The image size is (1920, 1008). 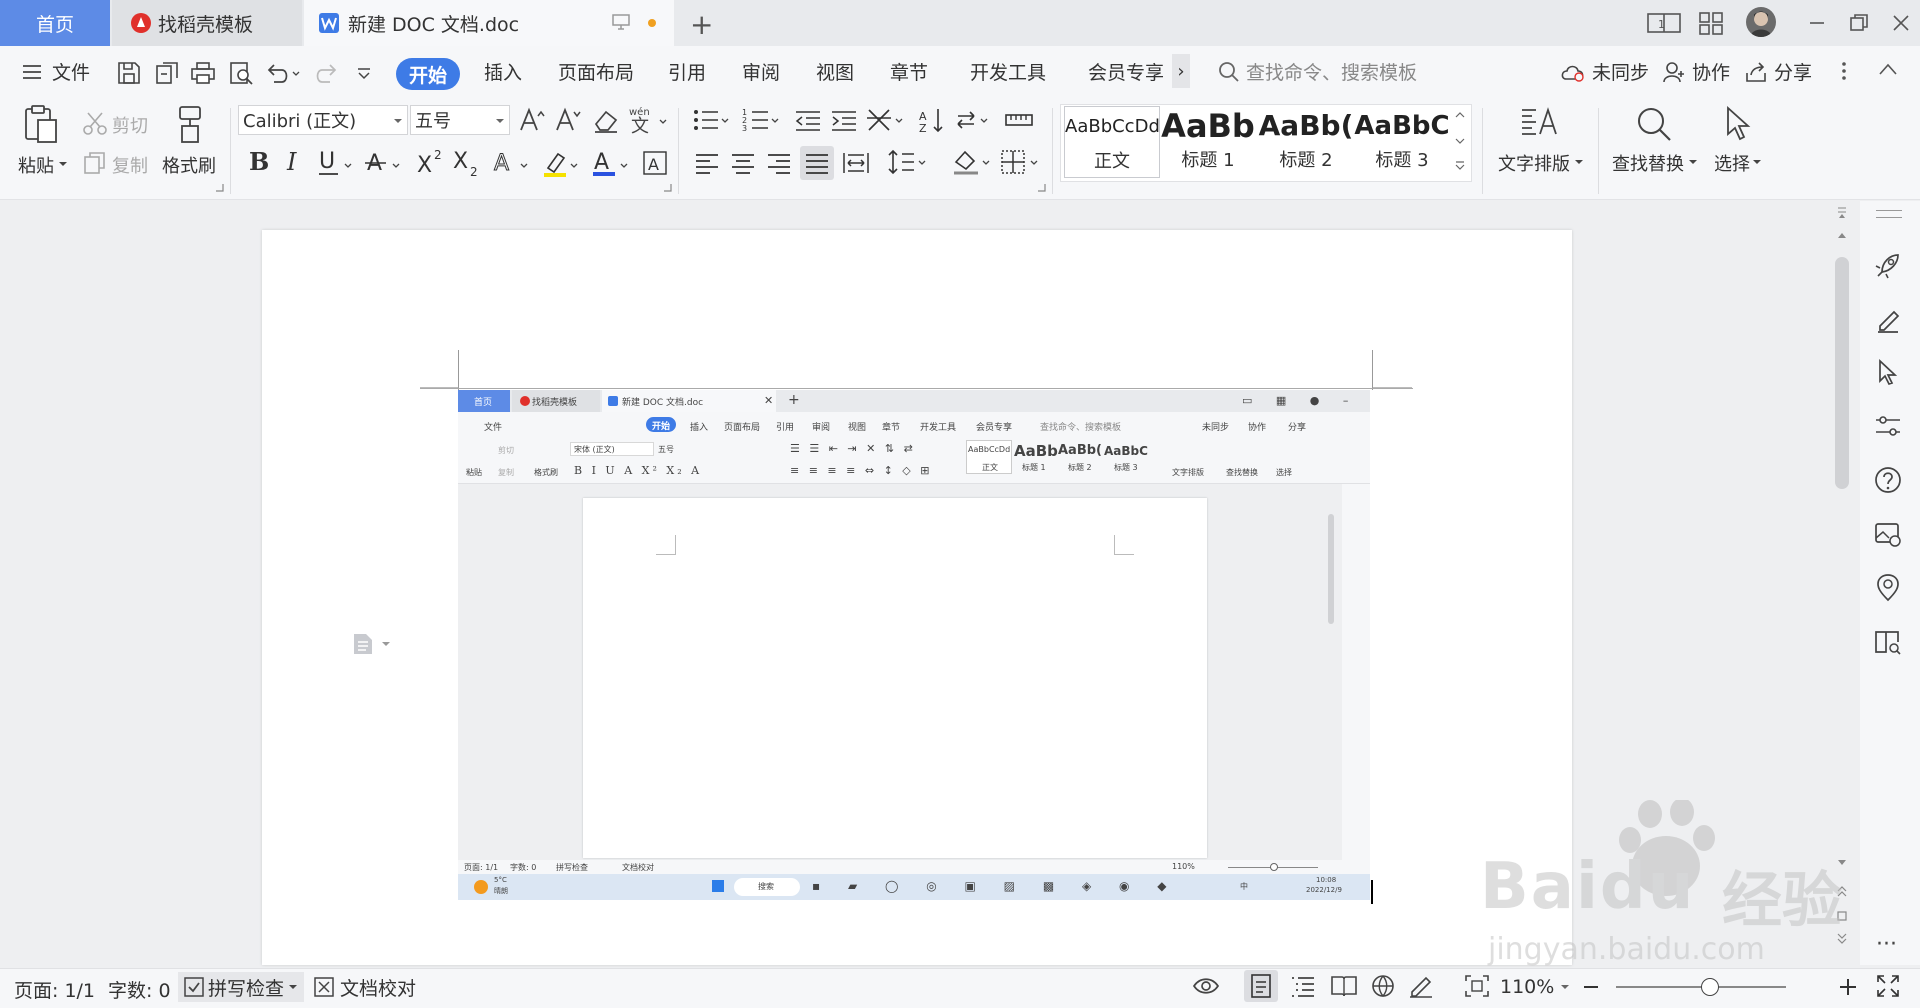 What do you see at coordinates (129, 73) in the screenshot?
I see `quick-save-icon` at bounding box center [129, 73].